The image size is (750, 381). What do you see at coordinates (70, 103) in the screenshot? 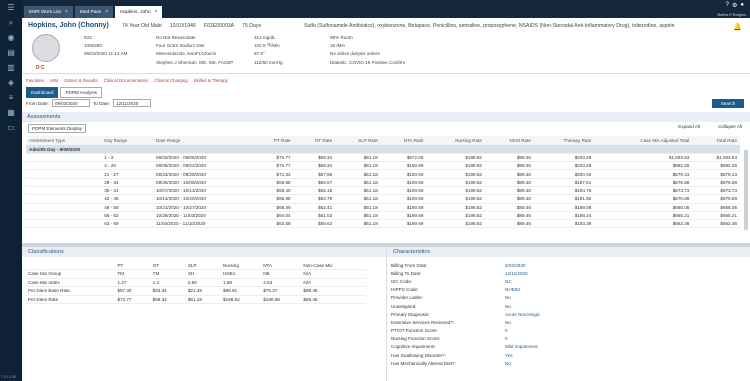
I see `from-date-input: 09/03/2020` at bounding box center [70, 103].